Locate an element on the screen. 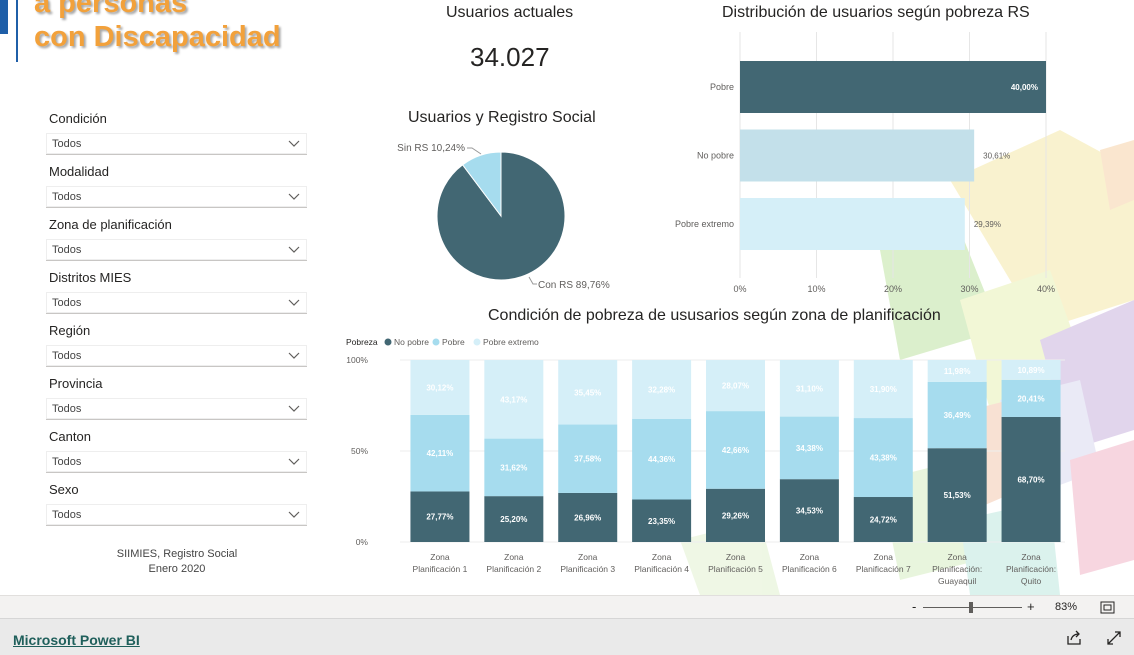 This screenshot has height=655, width=1134. stack-data-label: 26,96% is located at coordinates (587, 517).